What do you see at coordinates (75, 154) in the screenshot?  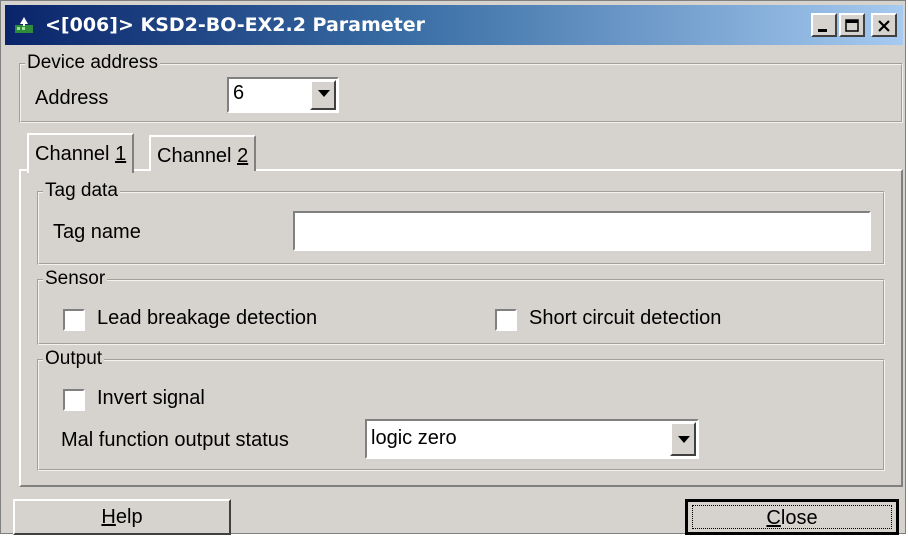 I see `tab-channel-1-prefix: Channel` at bounding box center [75, 154].